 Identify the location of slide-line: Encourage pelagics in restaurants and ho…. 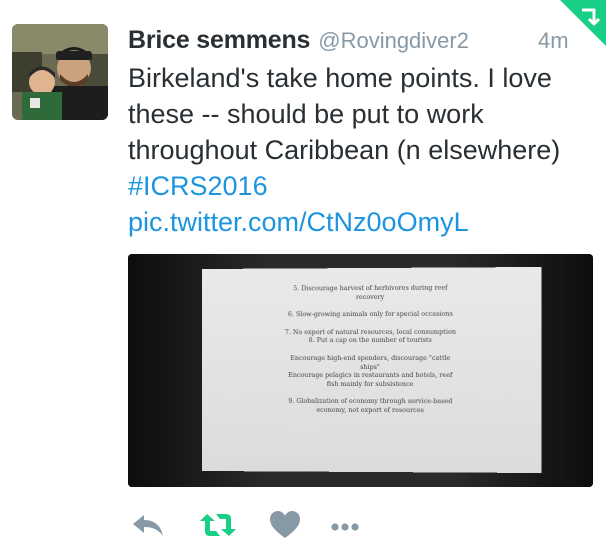
(370, 375).